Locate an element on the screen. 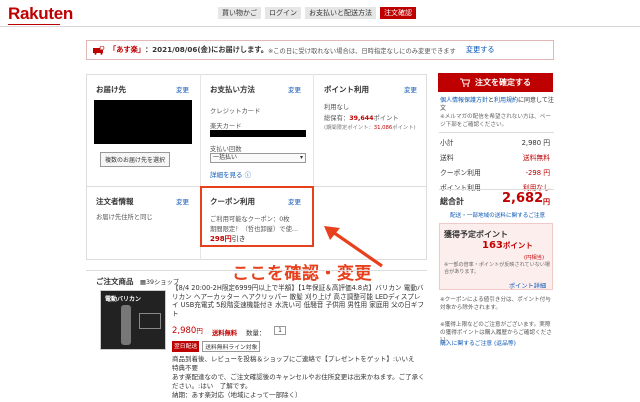  truck-clock-icon is located at coordinates (99, 50).